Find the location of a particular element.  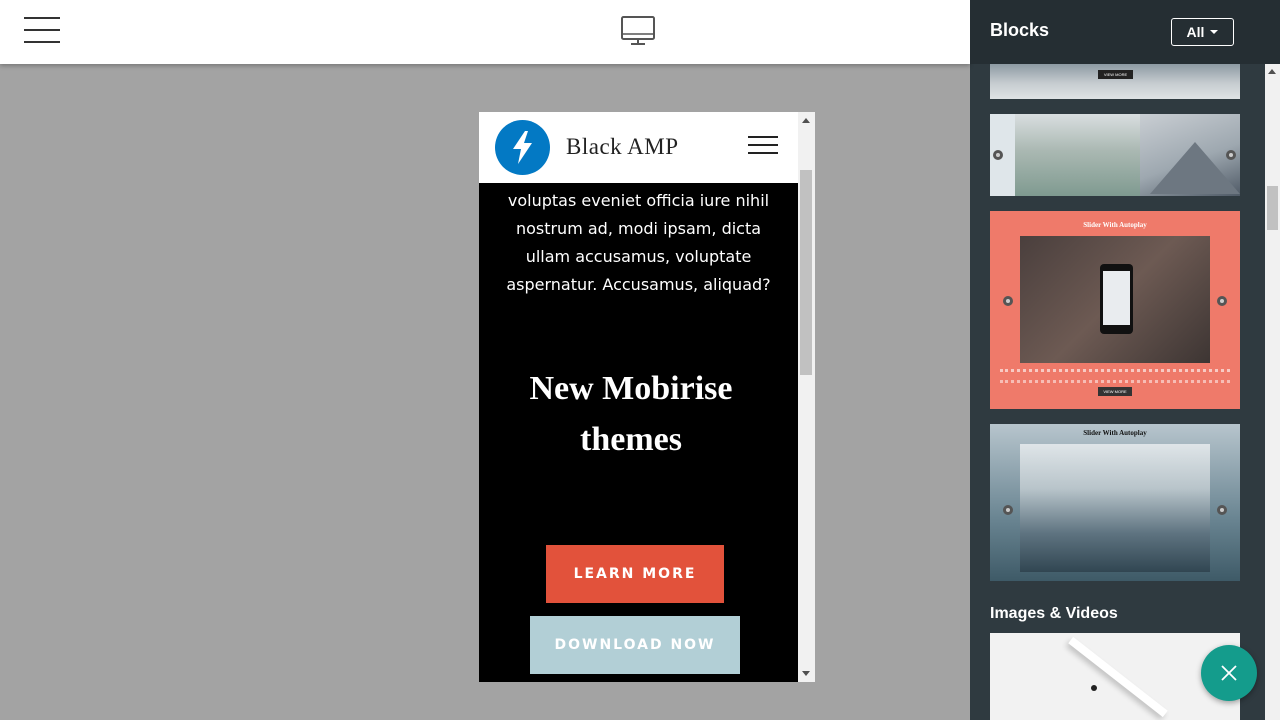

editor-topbar is located at coordinates (485, 32).